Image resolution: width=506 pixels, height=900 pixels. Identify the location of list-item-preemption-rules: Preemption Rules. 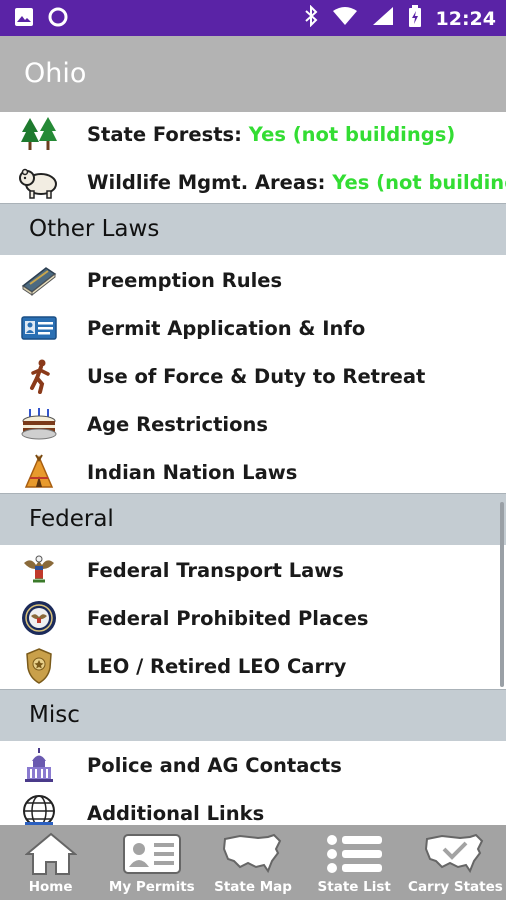
(253, 280).